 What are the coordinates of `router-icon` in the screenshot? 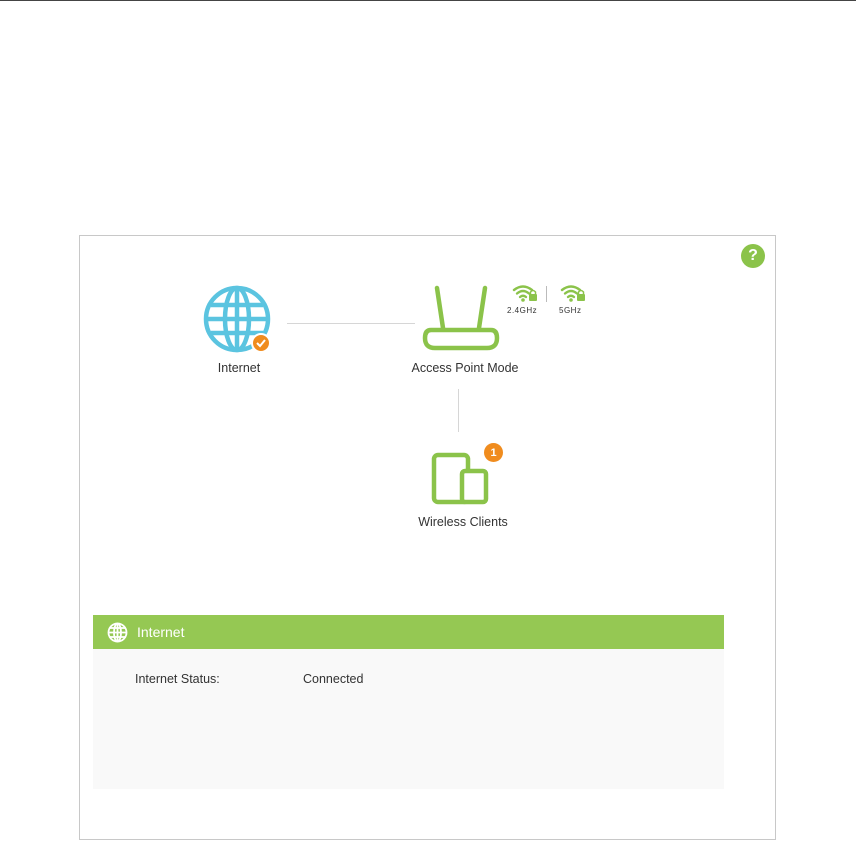 It's located at (461, 318).